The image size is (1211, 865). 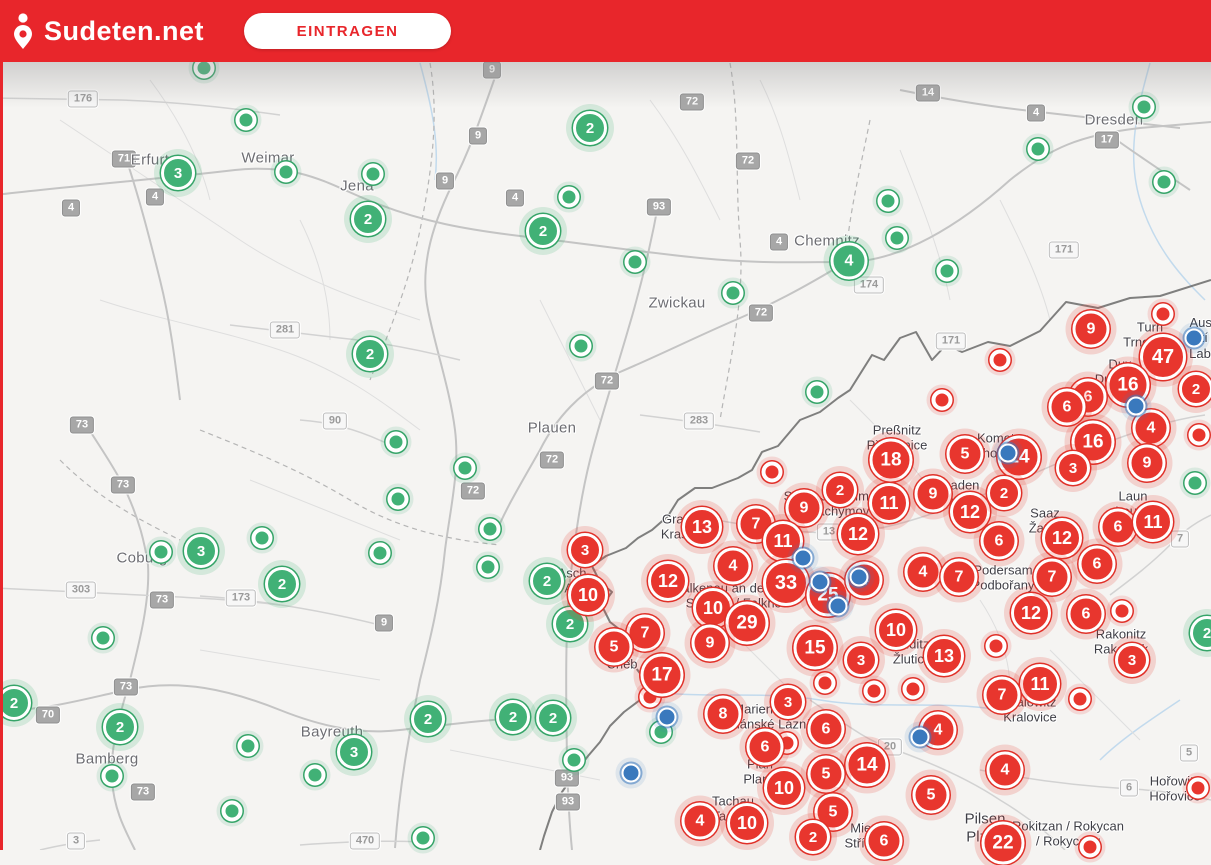 What do you see at coordinates (891, 460) in the screenshot?
I see `red-cluster-marker: 18` at bounding box center [891, 460].